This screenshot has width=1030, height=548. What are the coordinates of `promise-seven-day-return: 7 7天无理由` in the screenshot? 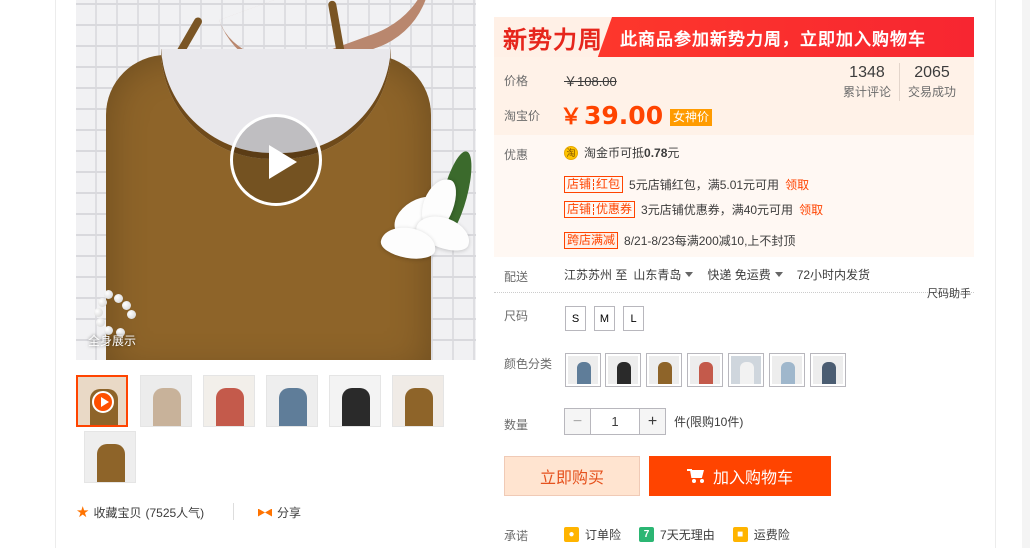 It's located at (677, 534).